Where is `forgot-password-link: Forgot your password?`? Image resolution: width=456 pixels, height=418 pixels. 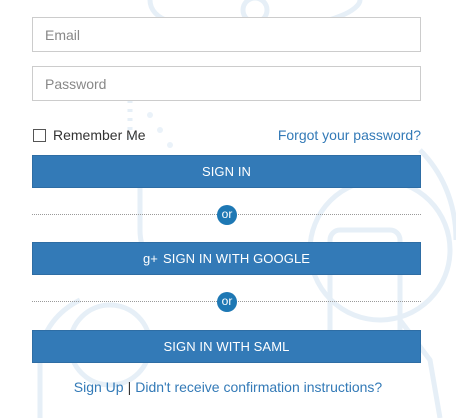 forgot-password-link: Forgot your password? is located at coordinates (349, 135).